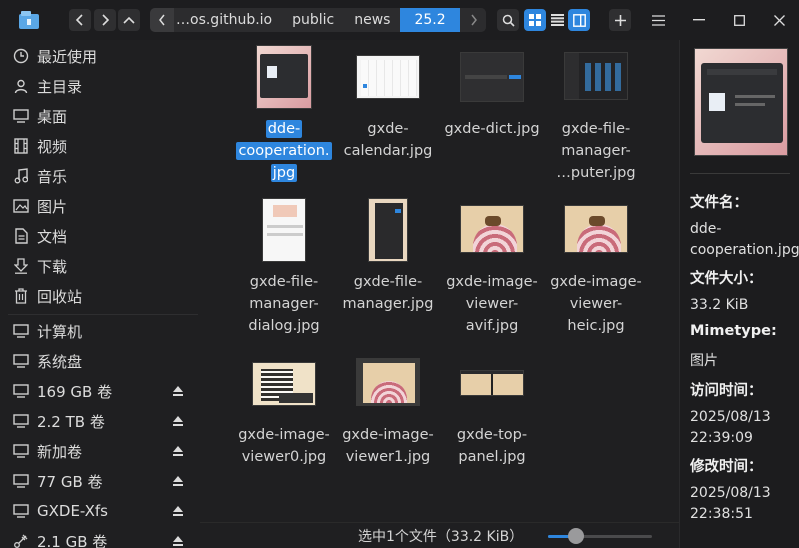  Describe the element at coordinates (576, 536) in the screenshot. I see `zoom-slider-handle` at that location.